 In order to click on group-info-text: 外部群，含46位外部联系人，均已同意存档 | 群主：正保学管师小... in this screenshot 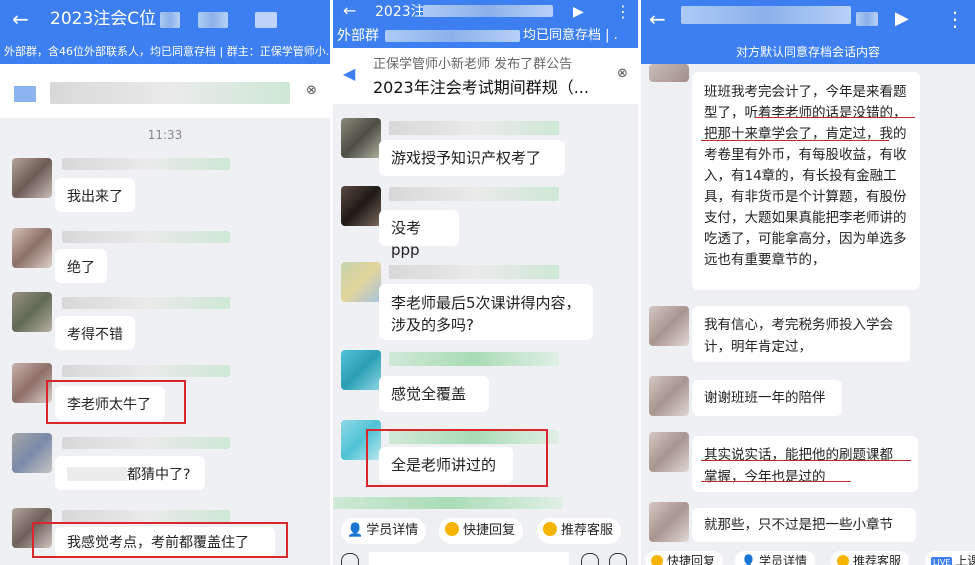, I will do `click(167, 51)`.